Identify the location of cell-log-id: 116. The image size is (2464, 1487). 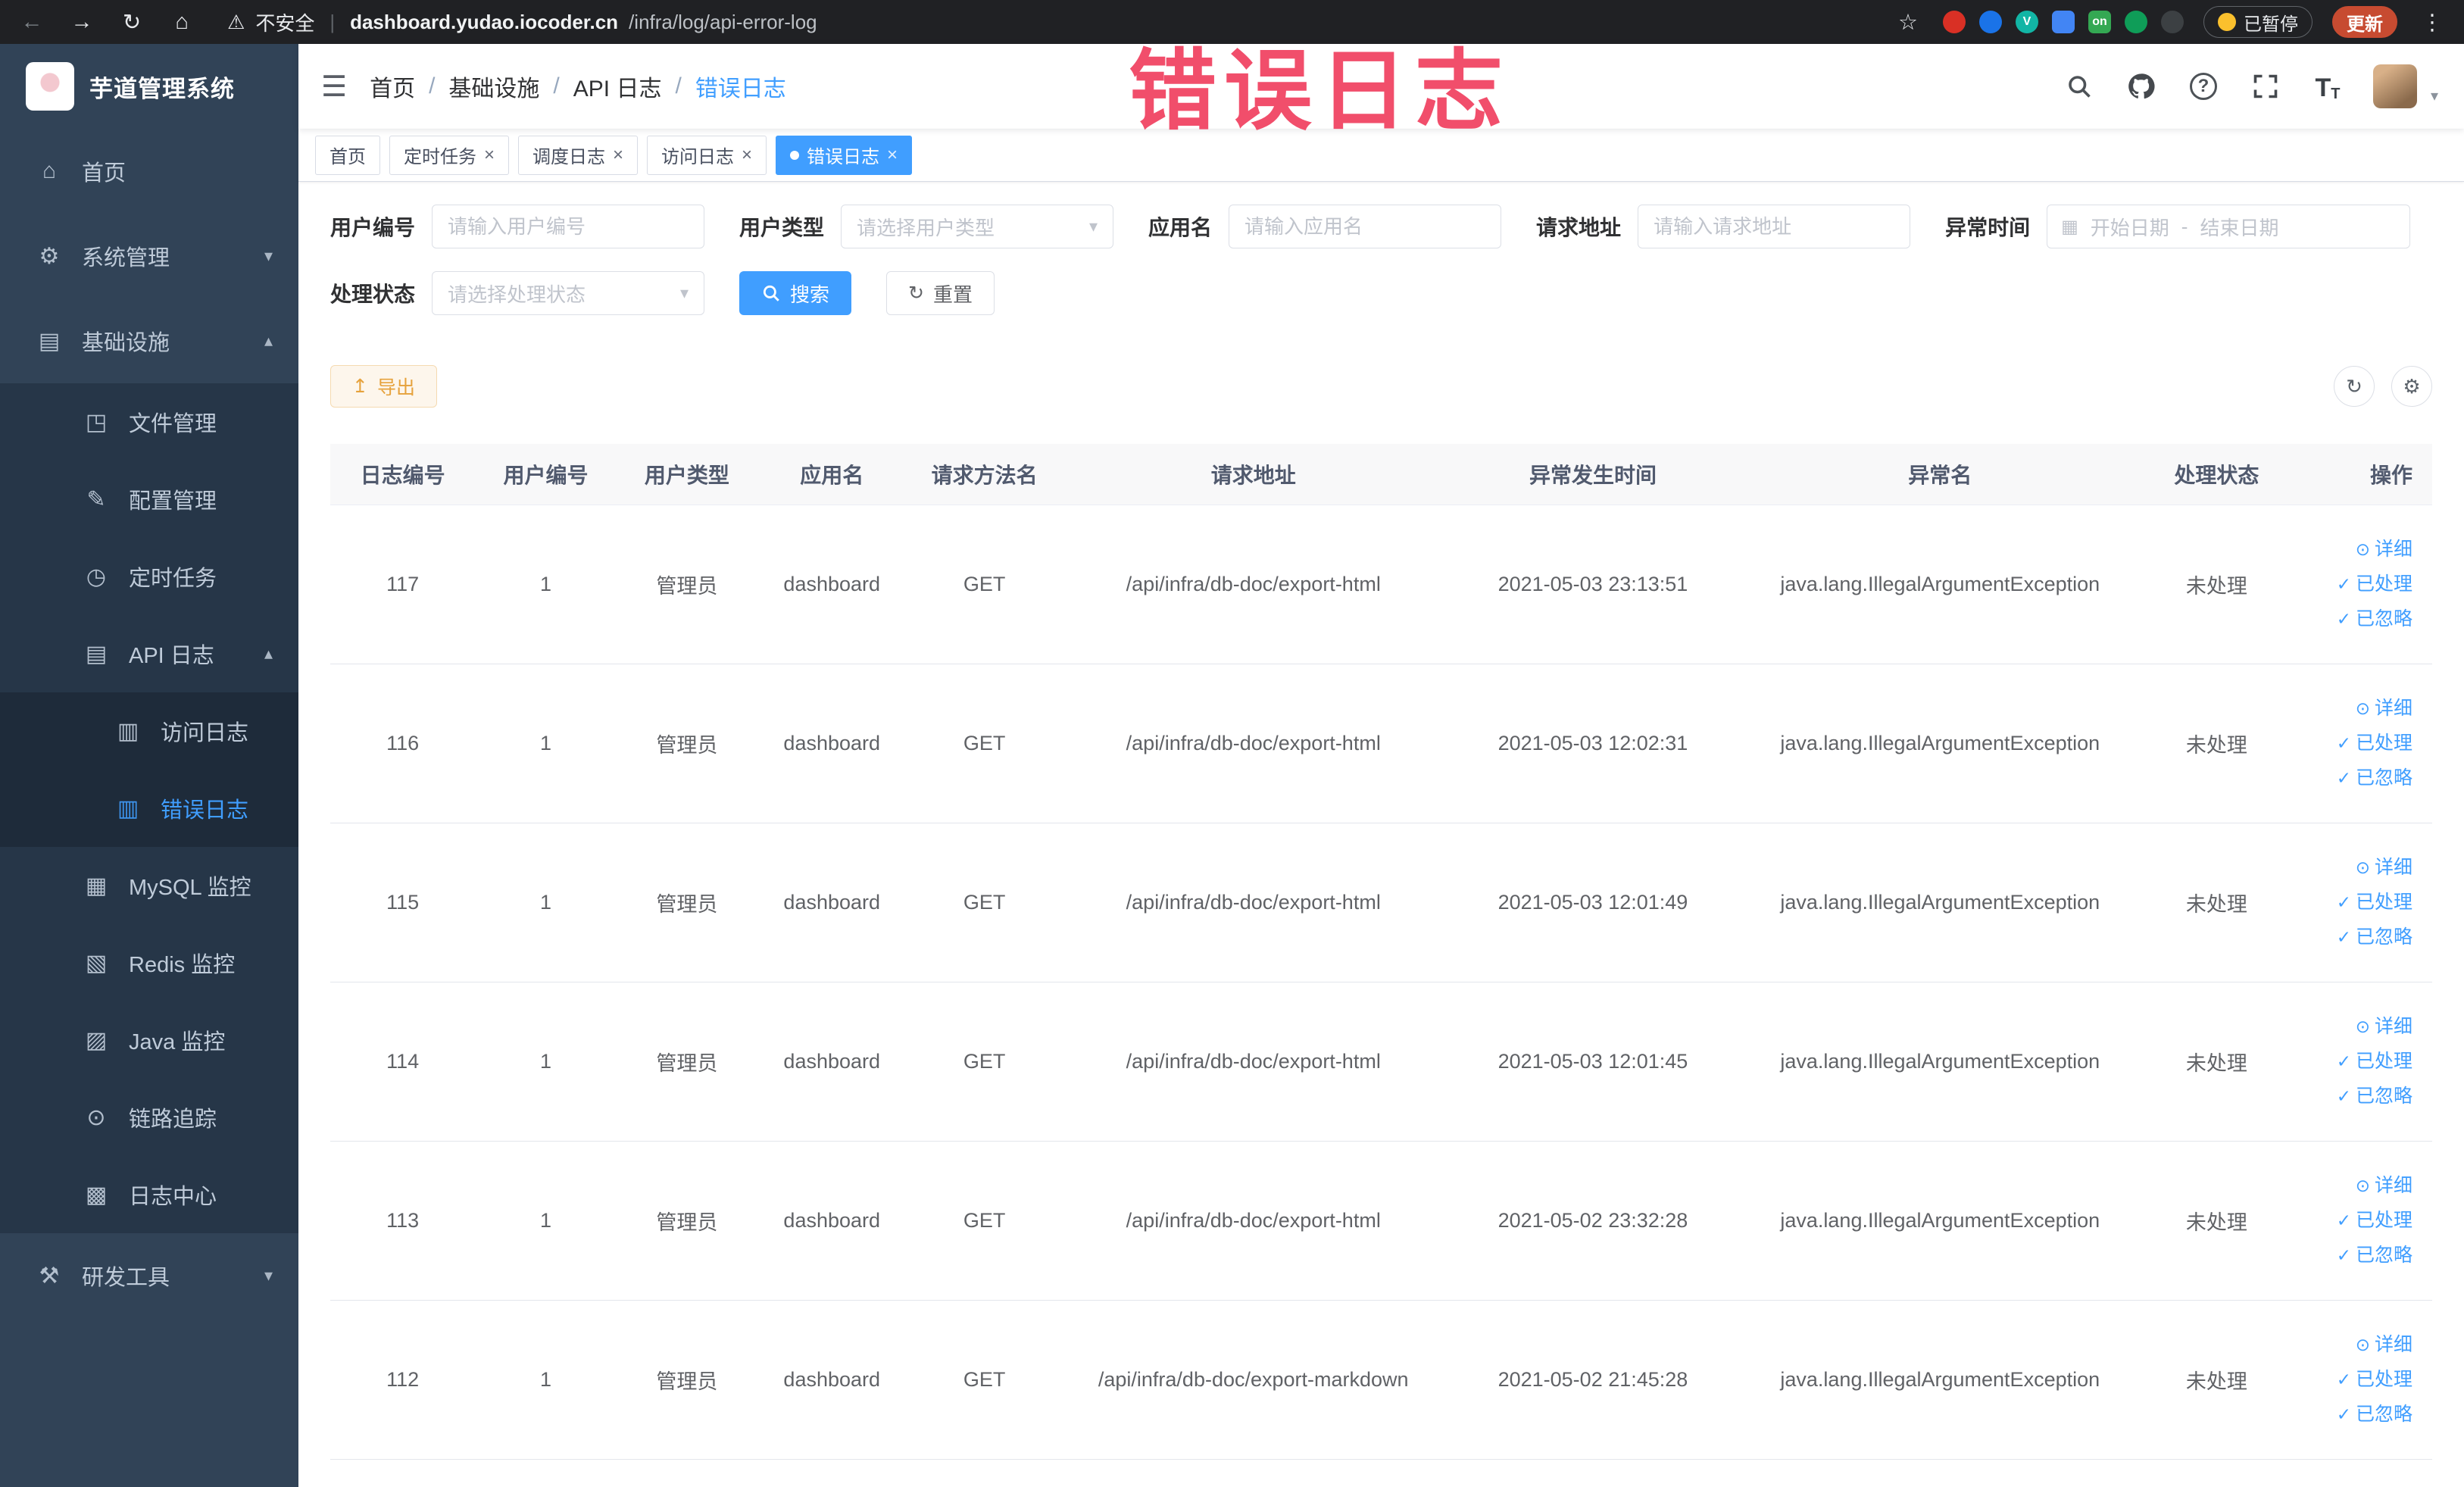
(403, 743).